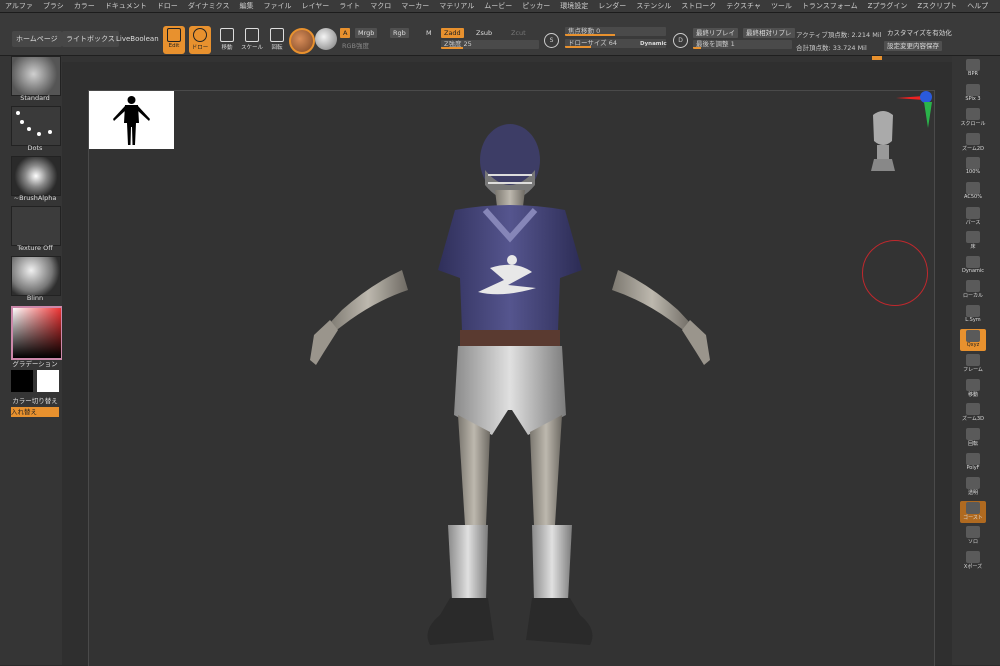  I want to click on lsym-button: L.Sym, so click(973, 315).